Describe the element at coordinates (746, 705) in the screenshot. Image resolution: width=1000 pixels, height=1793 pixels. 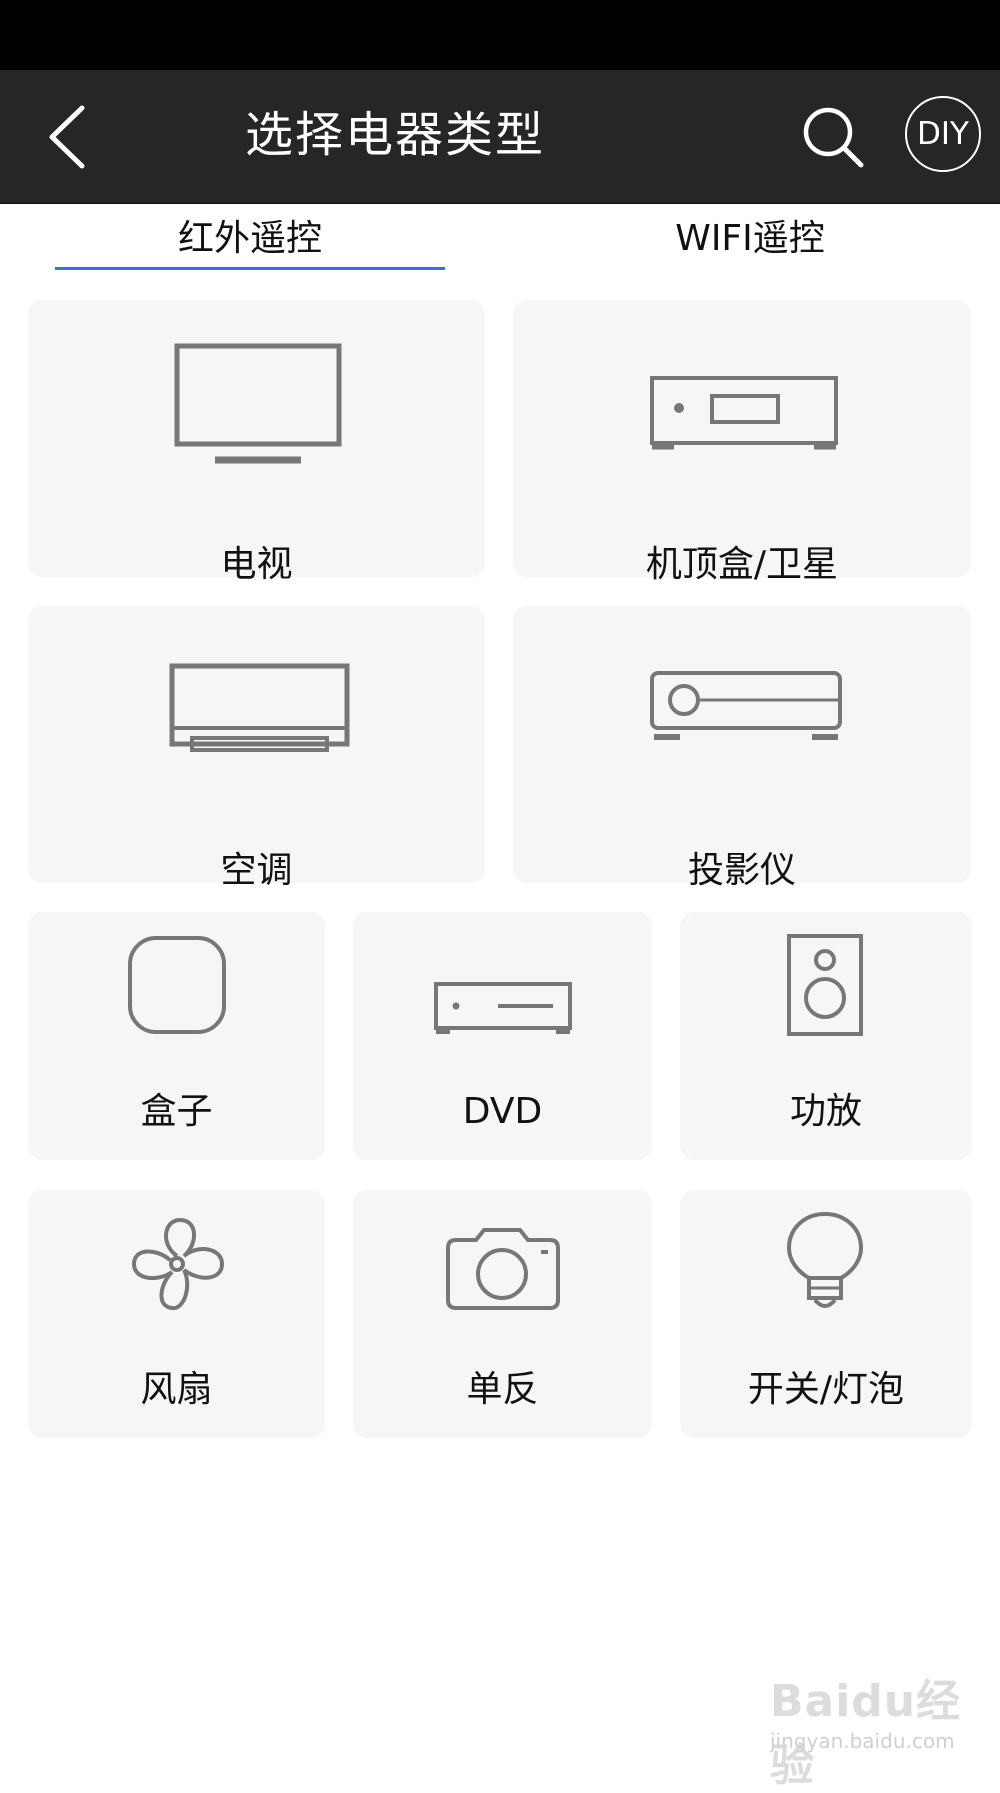
I see `projector-icon` at that location.